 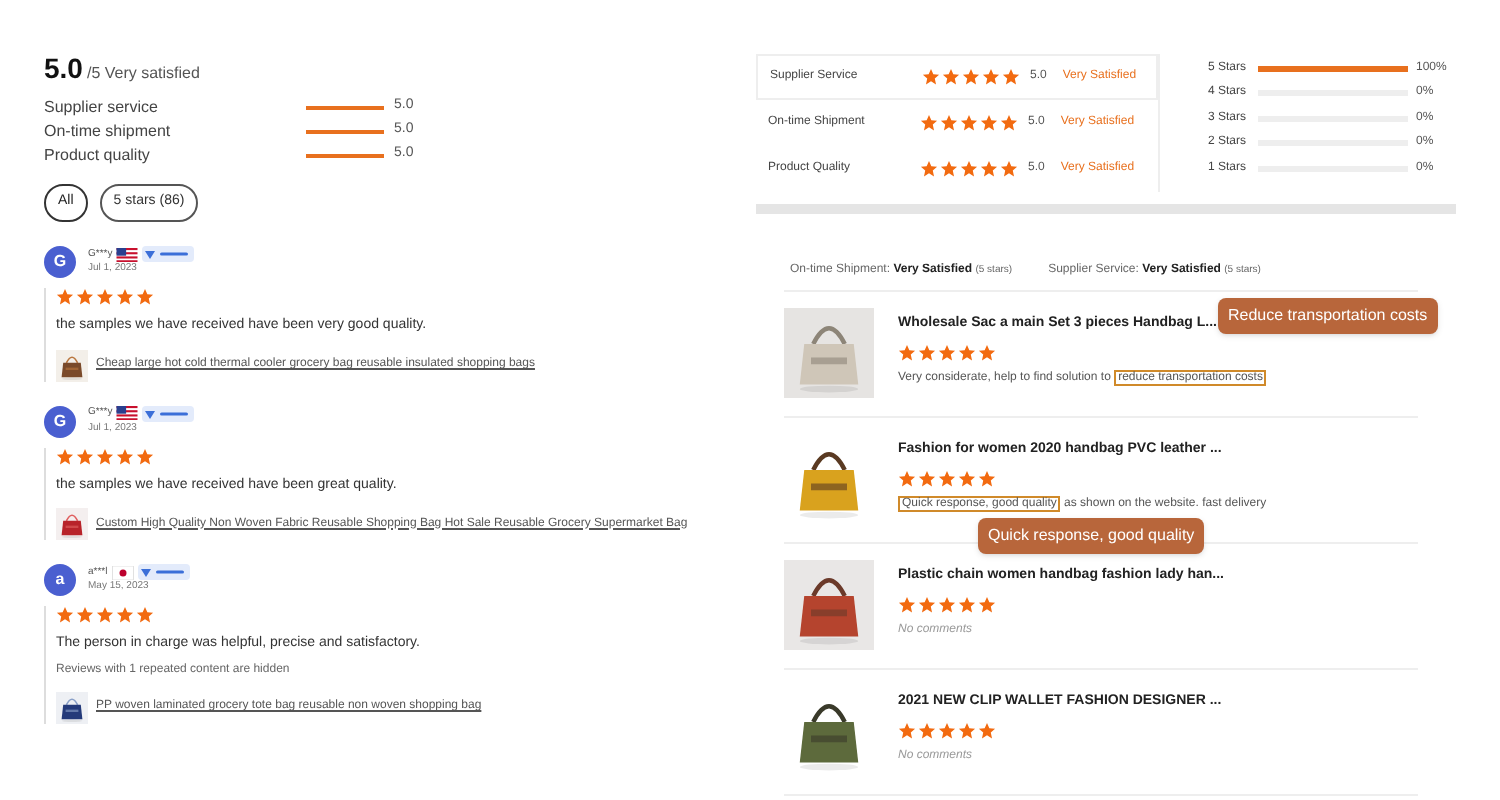 I want to click on callout-label: Quick response, good quality, so click(x=1091, y=536).